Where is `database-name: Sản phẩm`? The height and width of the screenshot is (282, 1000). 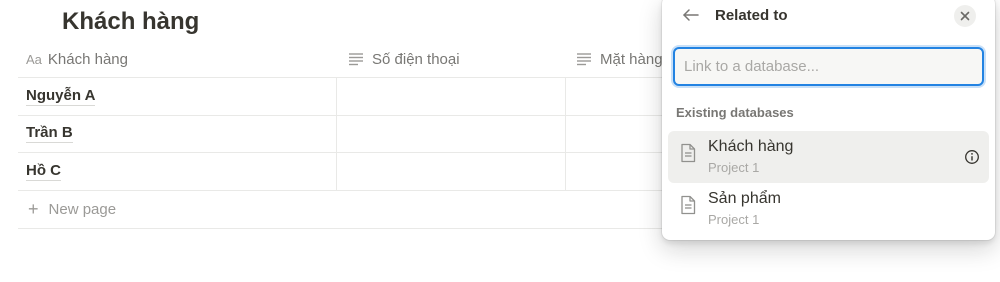 database-name: Sản phẩm is located at coordinates (744, 198).